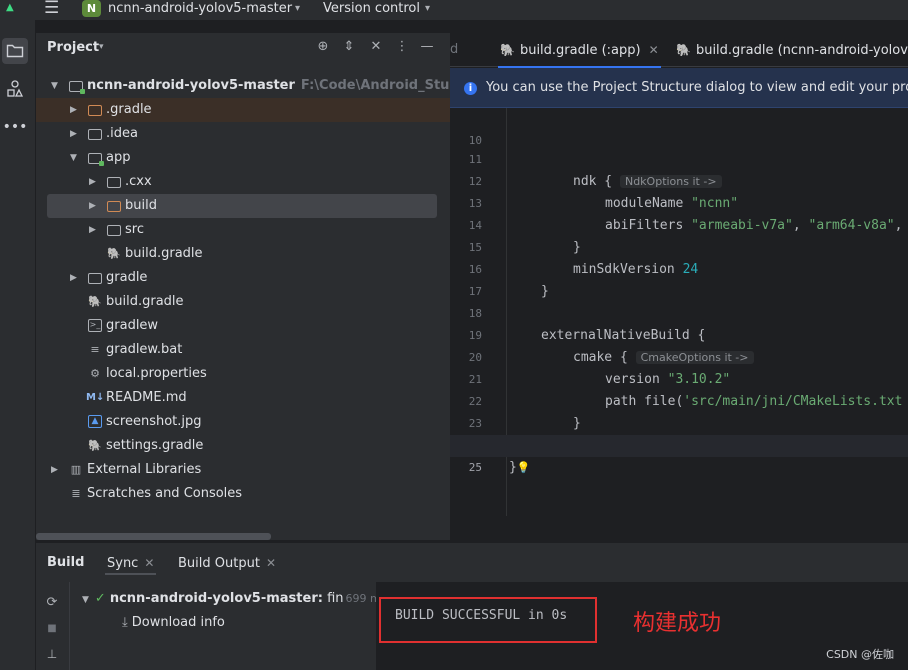 Image resolution: width=908 pixels, height=670 pixels. Describe the element at coordinates (243, 398) in the screenshot. I see `tree-row-readme: M↓ README.md` at that location.